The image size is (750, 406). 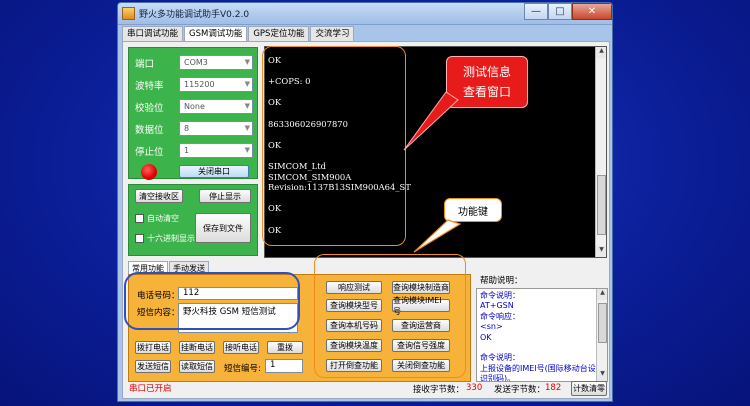 I want to click on terminal-callout-arrow, so click(x=431, y=121).